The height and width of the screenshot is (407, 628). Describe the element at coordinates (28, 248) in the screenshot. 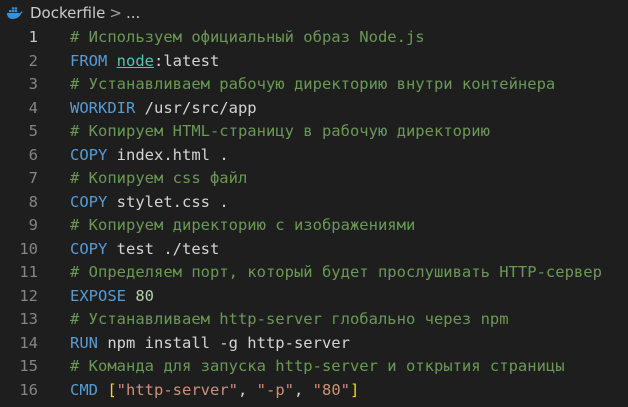

I see `line-number: 10` at that location.